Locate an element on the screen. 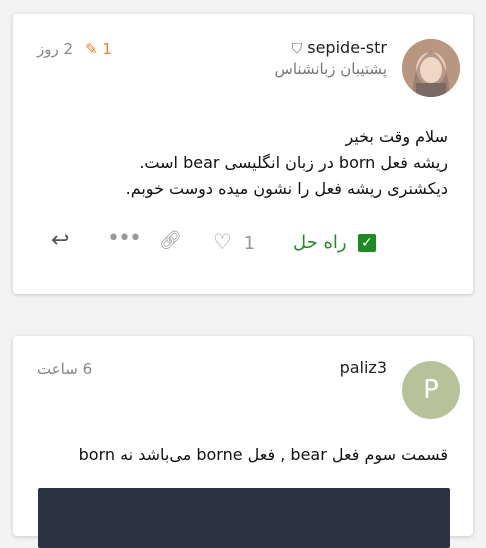  code-block is located at coordinates (244, 518).